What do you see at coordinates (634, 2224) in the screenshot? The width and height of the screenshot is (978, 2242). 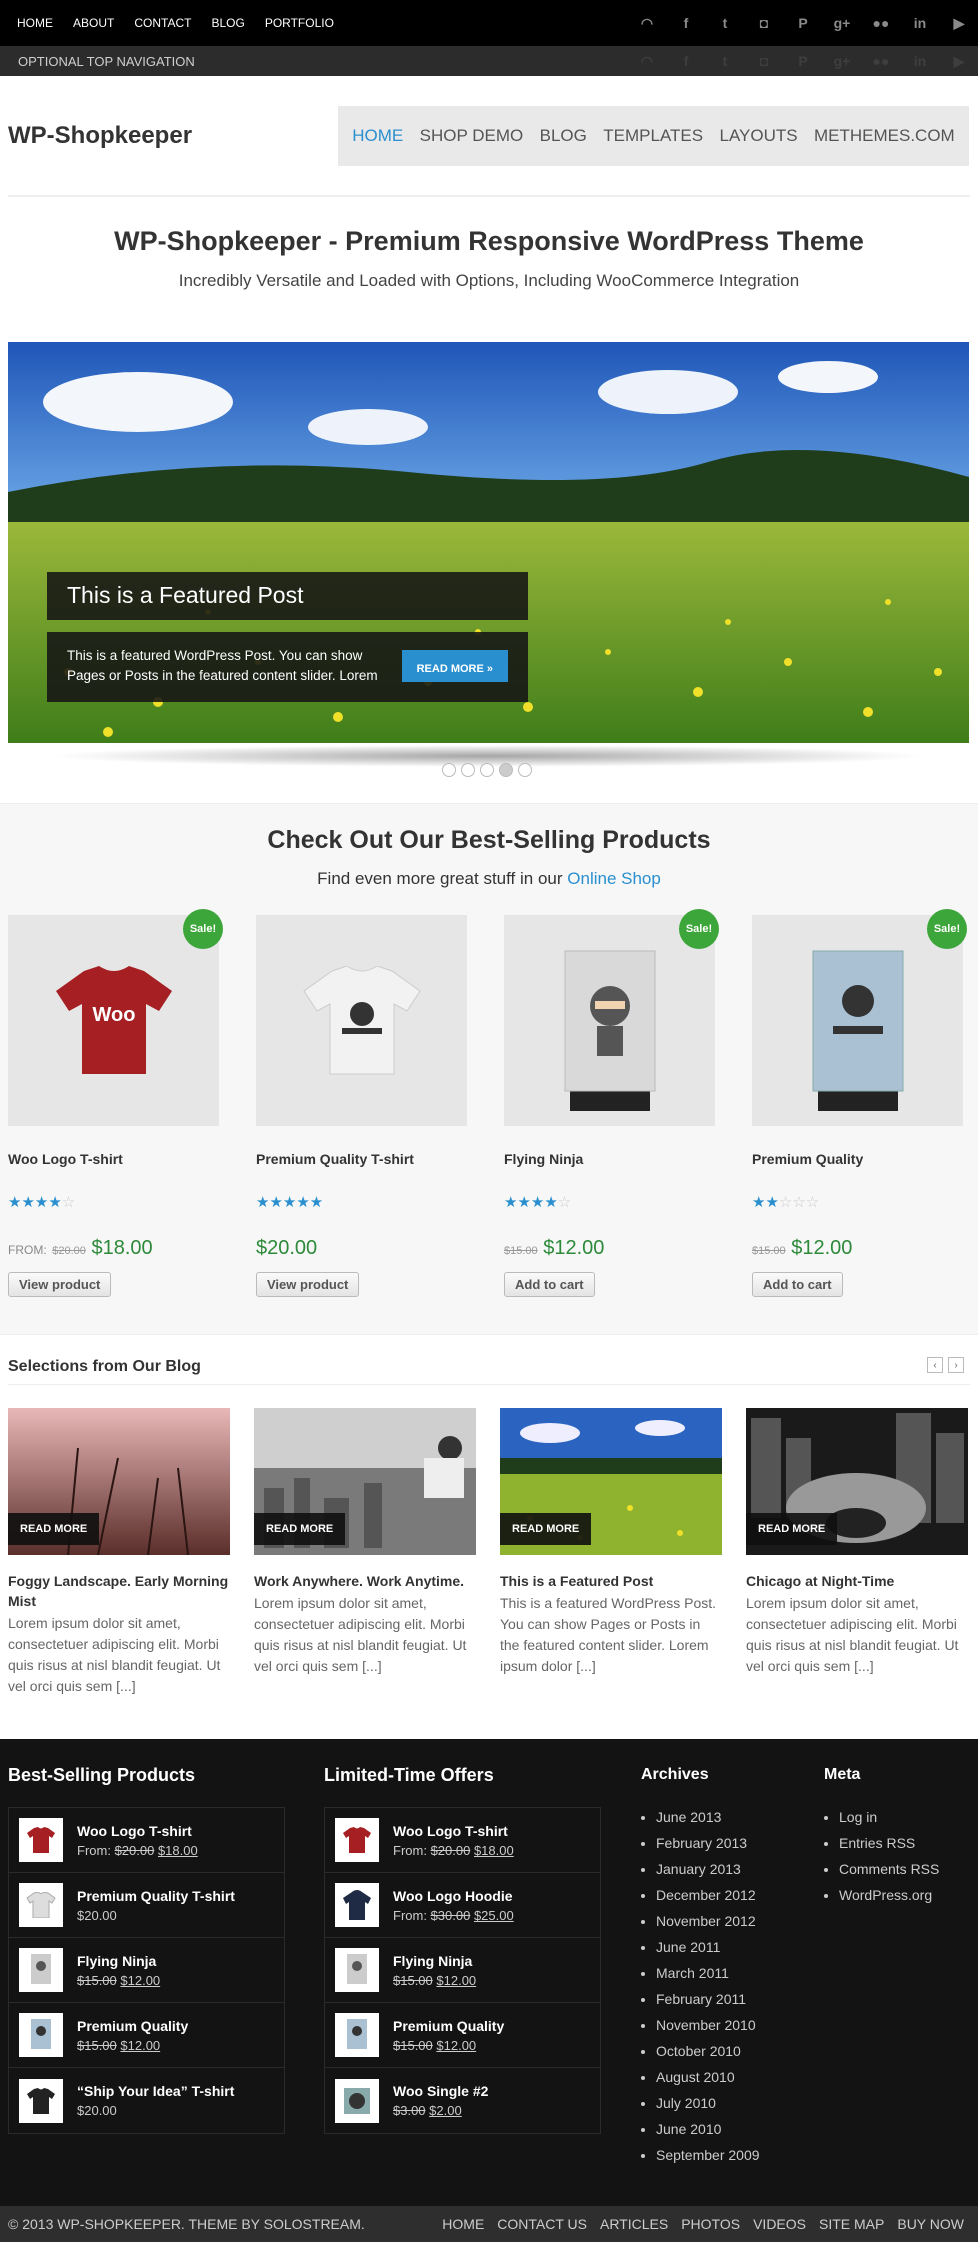 I see `footer-nav-articles: ARTICLES` at bounding box center [634, 2224].